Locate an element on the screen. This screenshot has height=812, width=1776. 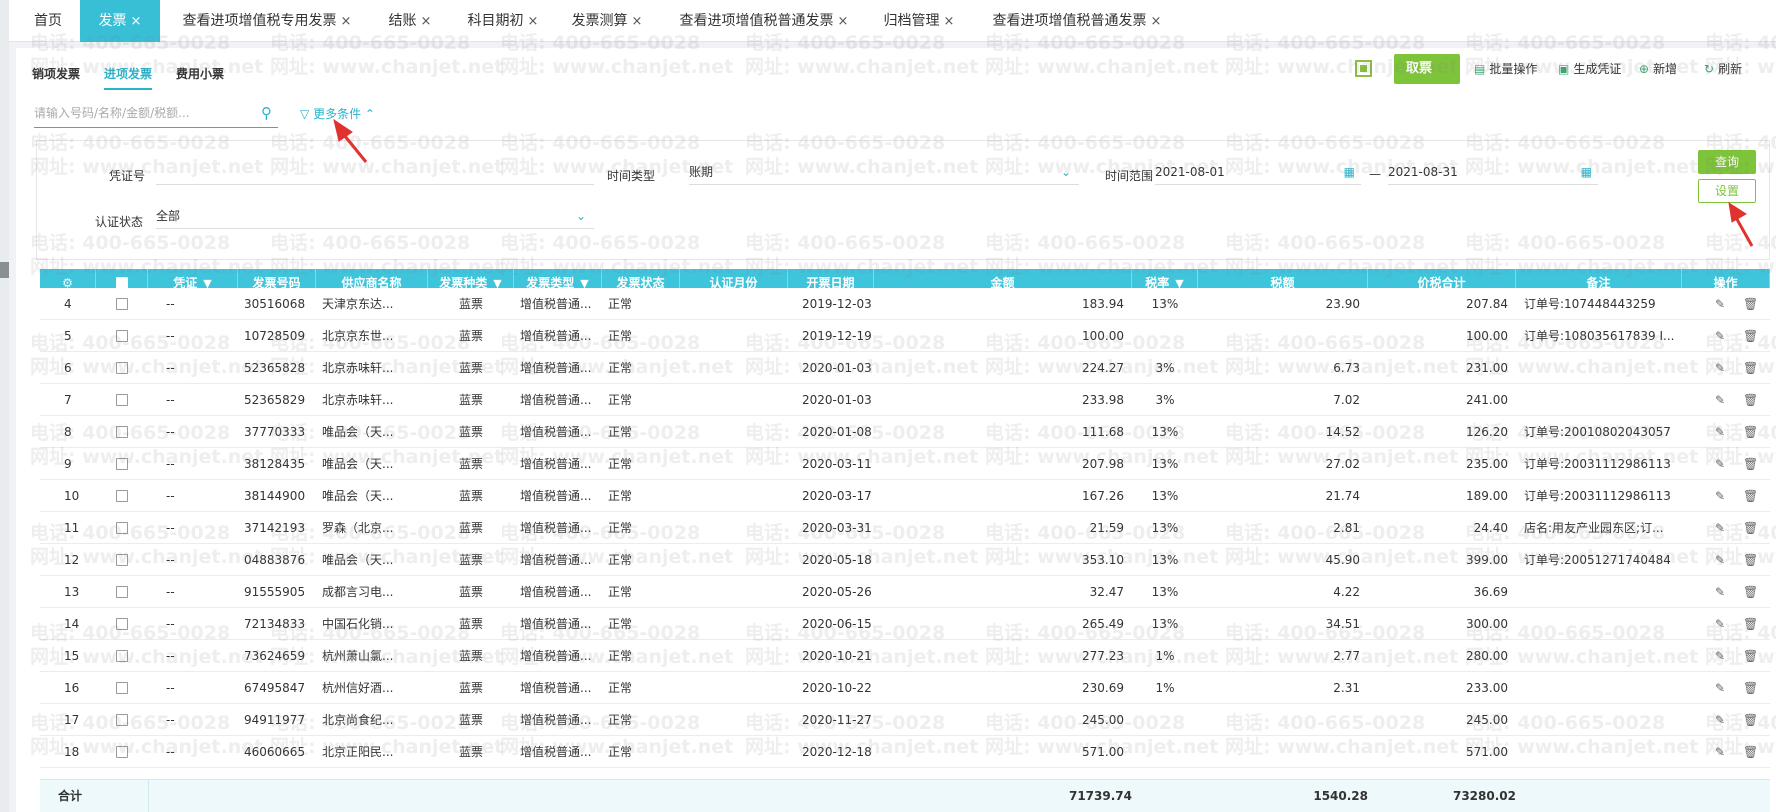
voucher-no-field is located at coordinates (375, 172).